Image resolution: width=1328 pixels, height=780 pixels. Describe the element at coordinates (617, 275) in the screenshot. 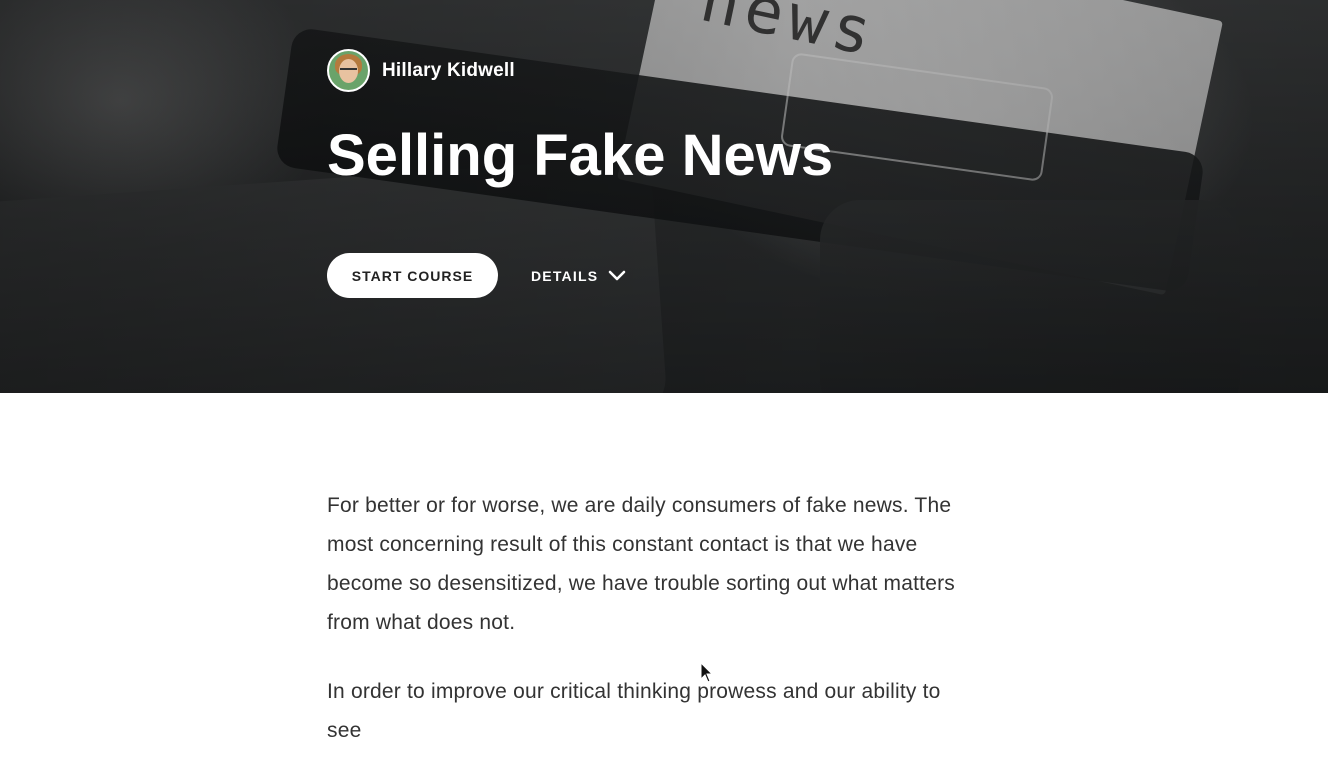

I see `chevron-down-icon` at that location.